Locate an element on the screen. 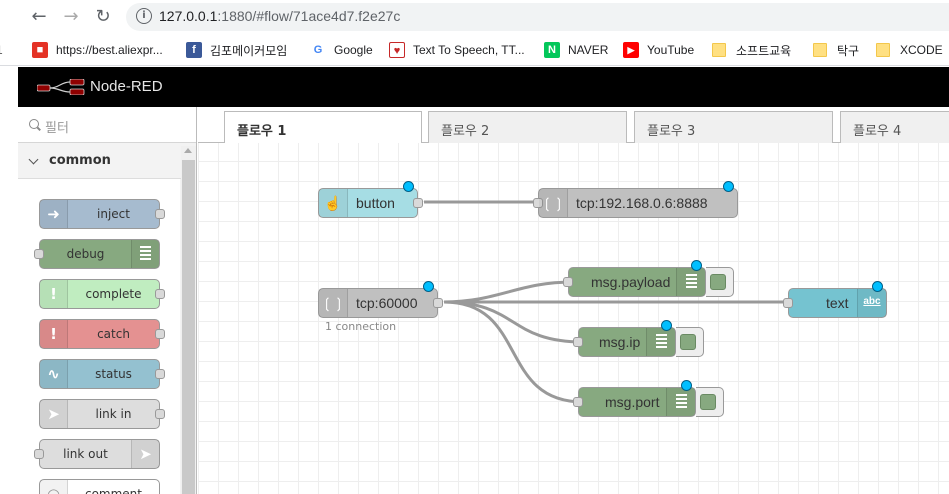 This screenshot has height=494, width=949. flow-node-debug-ip: msg.ip is located at coordinates (624, 338).